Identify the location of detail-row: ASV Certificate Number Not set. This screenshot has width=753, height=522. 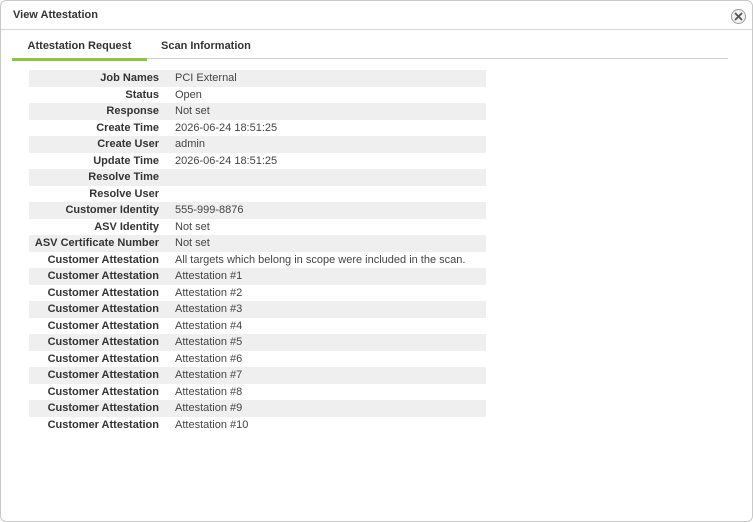
(257, 243).